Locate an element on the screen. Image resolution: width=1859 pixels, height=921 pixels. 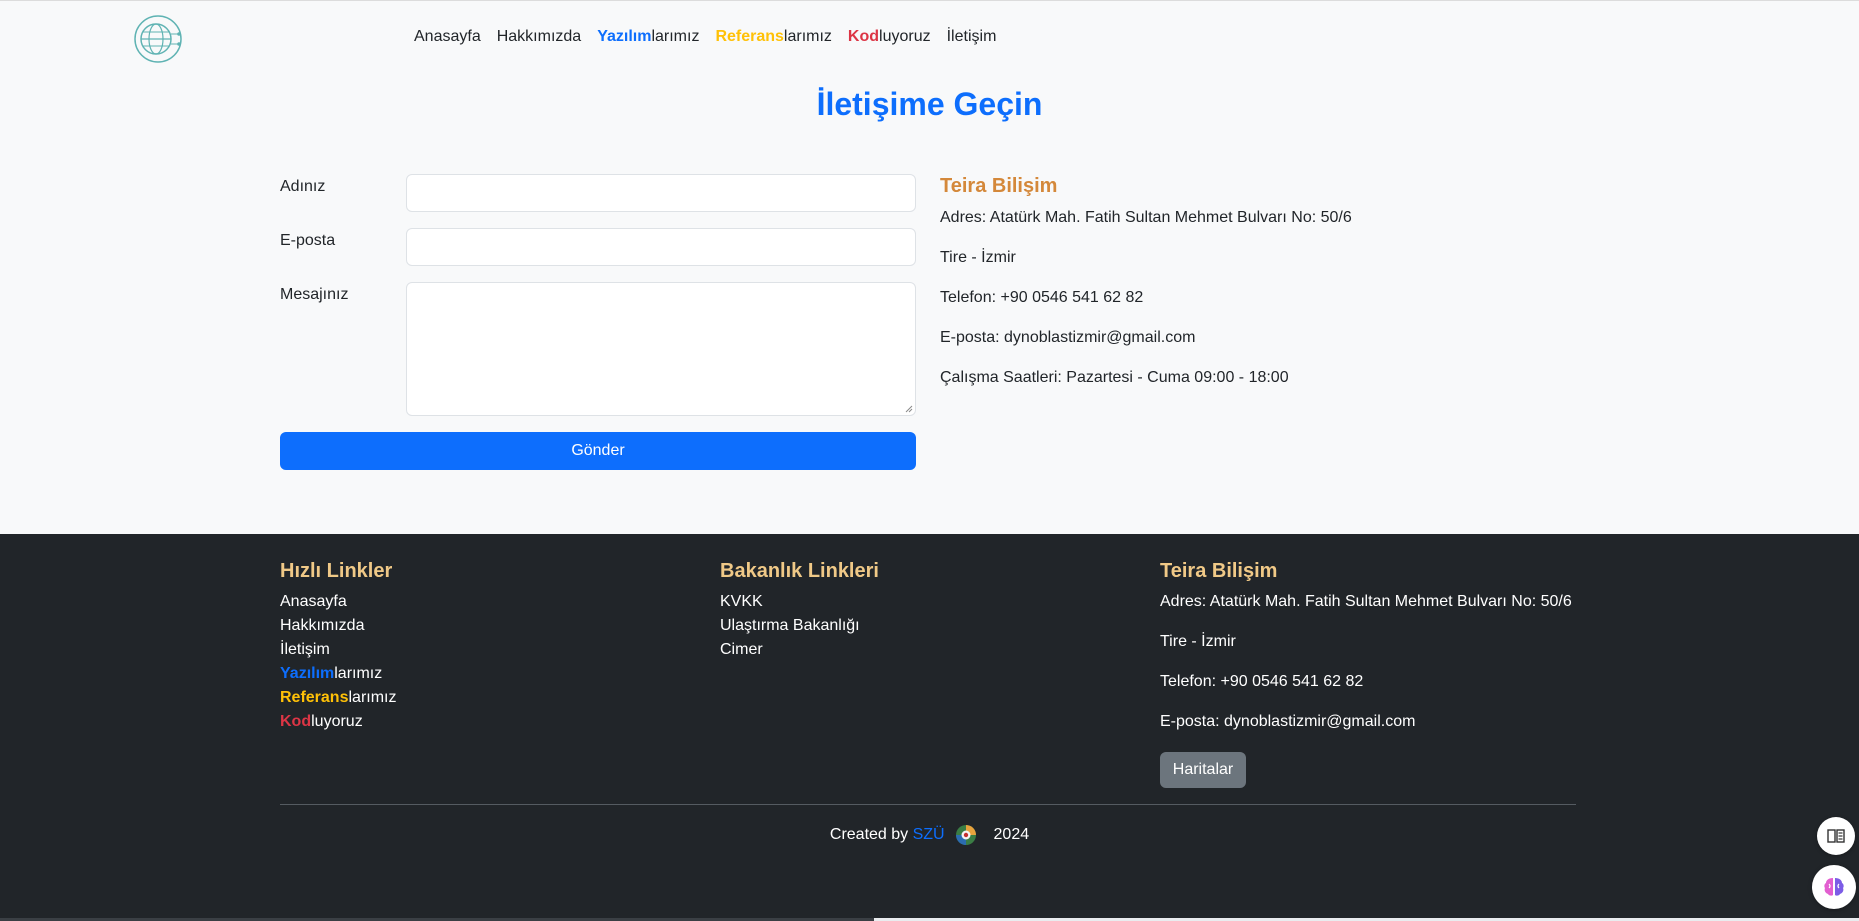
credit-prefix: Created by is located at coordinates (869, 835).